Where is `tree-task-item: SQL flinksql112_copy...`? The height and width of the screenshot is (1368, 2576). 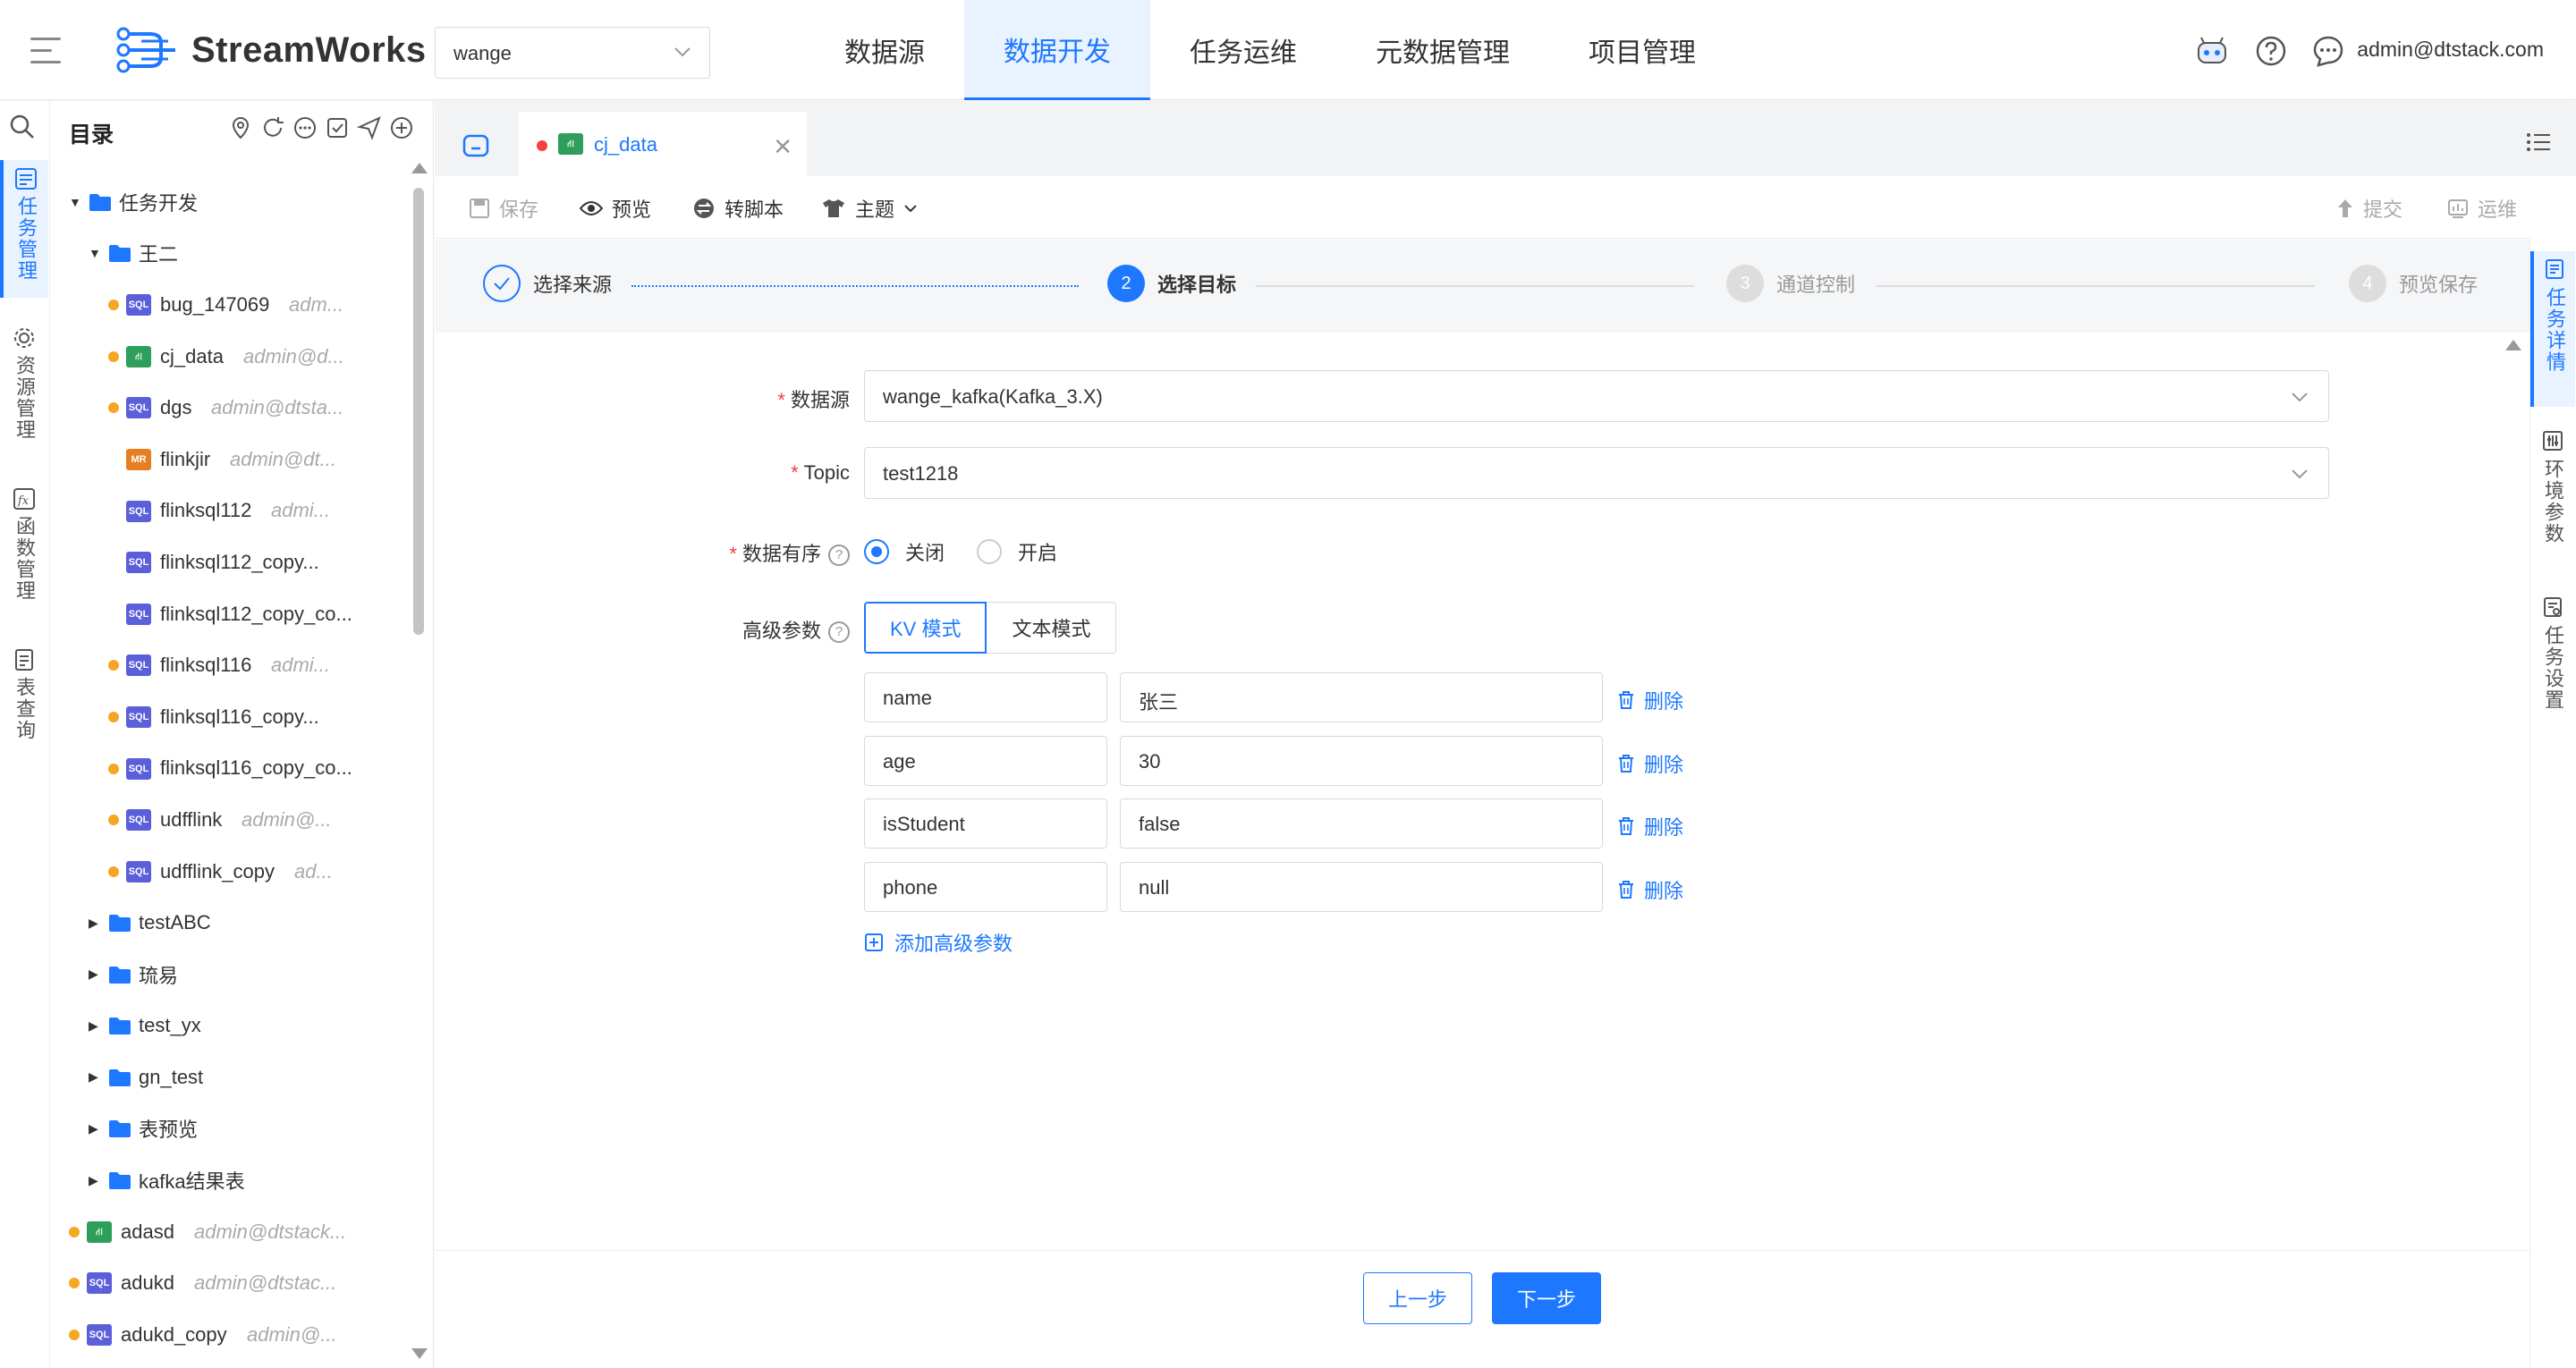 tree-task-item: SQL flinksql112_copy... is located at coordinates (230, 562).